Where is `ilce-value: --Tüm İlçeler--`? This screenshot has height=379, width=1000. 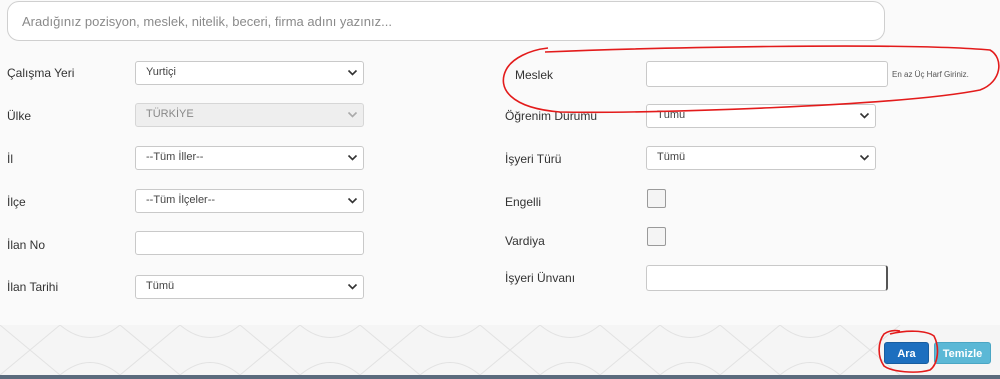 ilce-value: --Tüm İlçeler-- is located at coordinates (181, 200).